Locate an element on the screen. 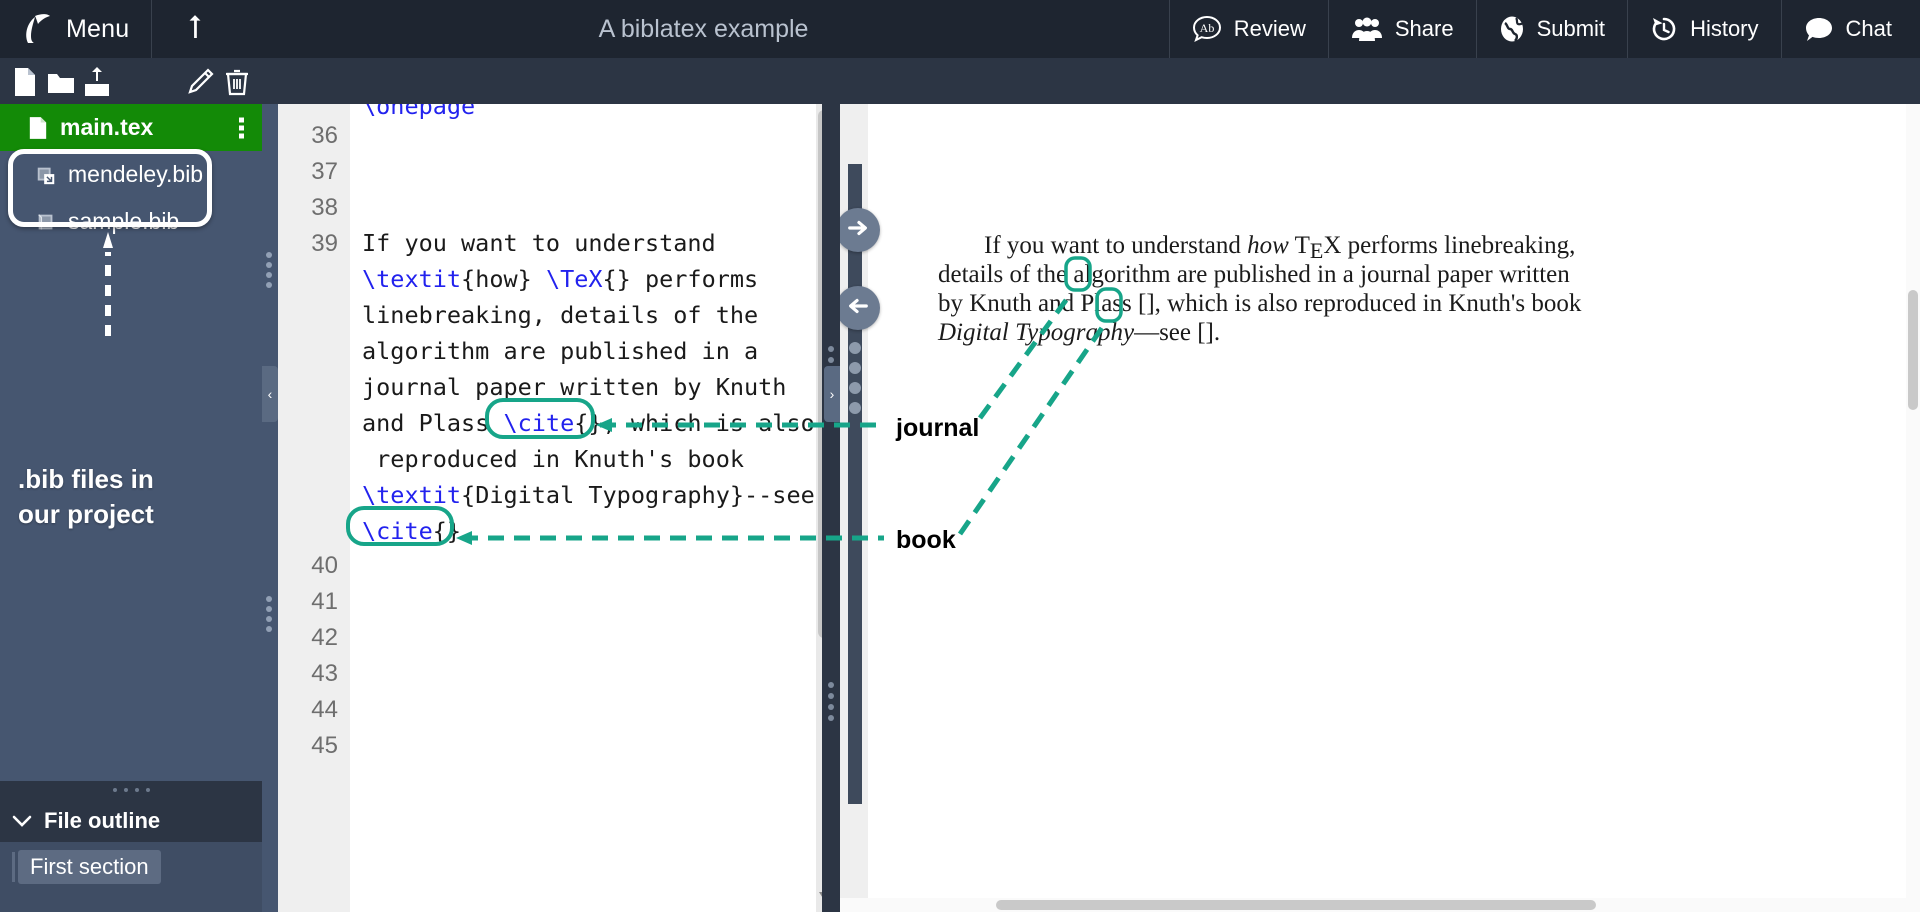 This screenshot has height=912, width=1920. nav-review-button: Ab Review is located at coordinates (1248, 29).